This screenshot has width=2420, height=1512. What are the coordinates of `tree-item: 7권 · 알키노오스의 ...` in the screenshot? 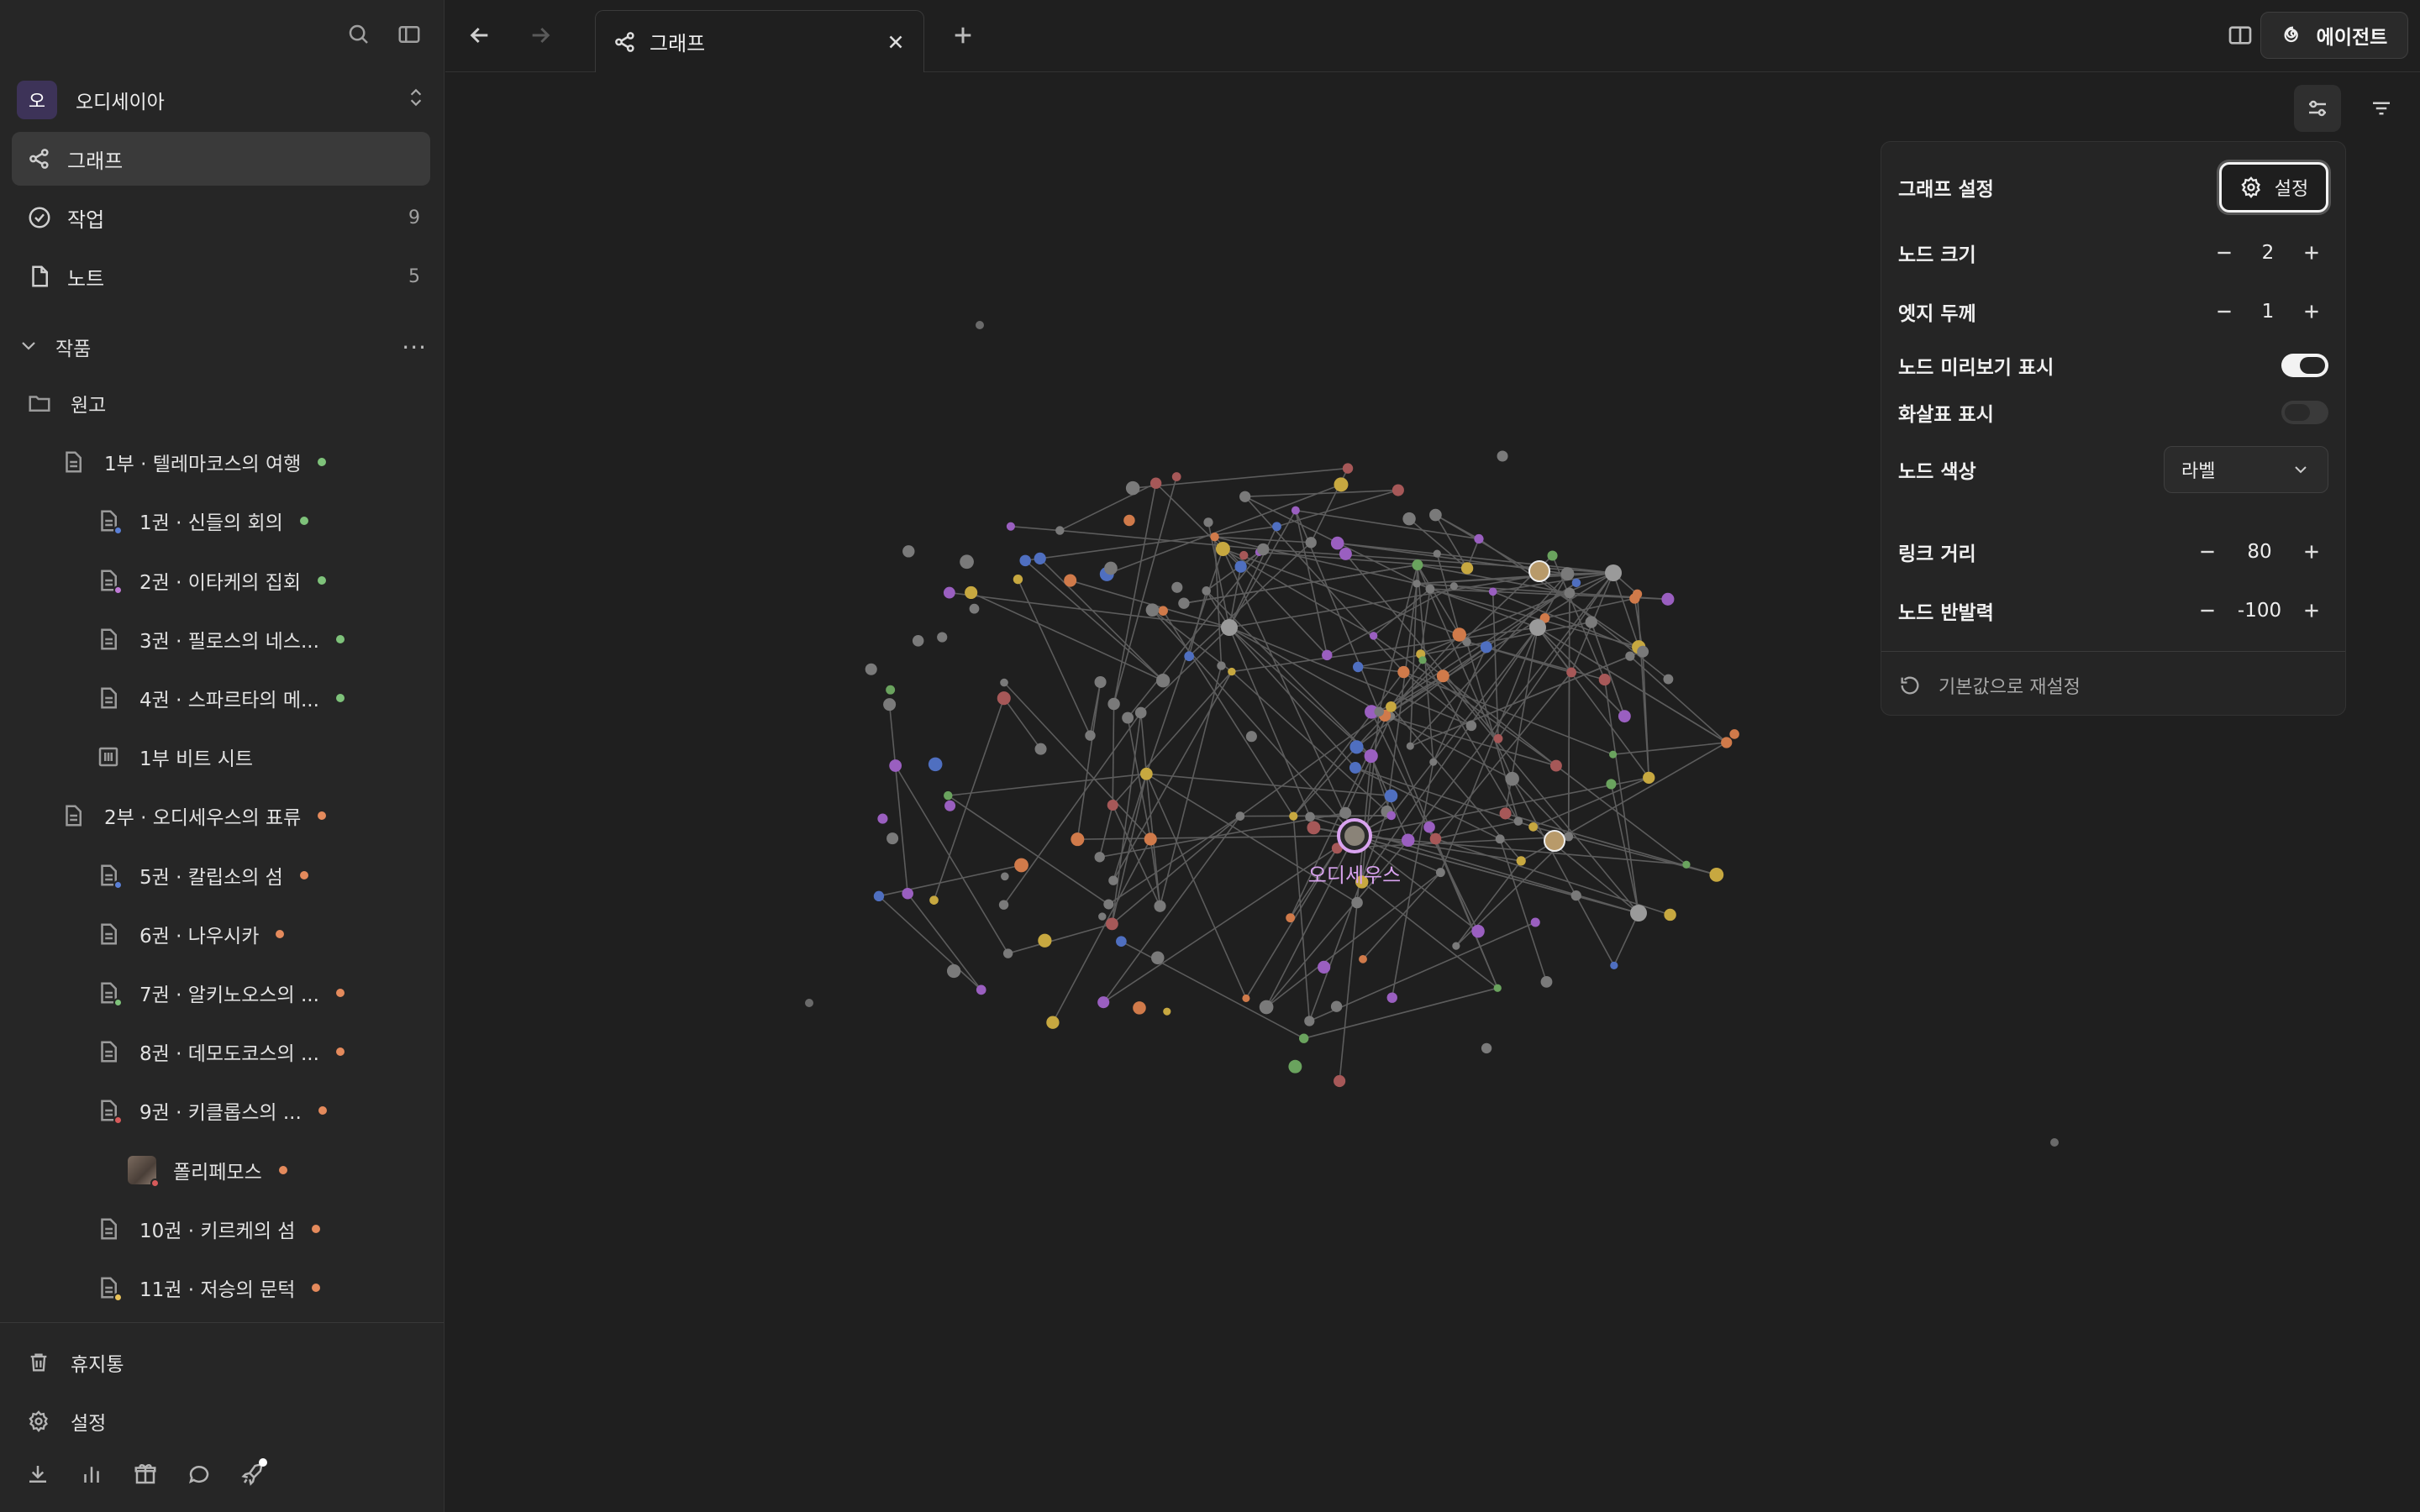 It's located at (220, 993).